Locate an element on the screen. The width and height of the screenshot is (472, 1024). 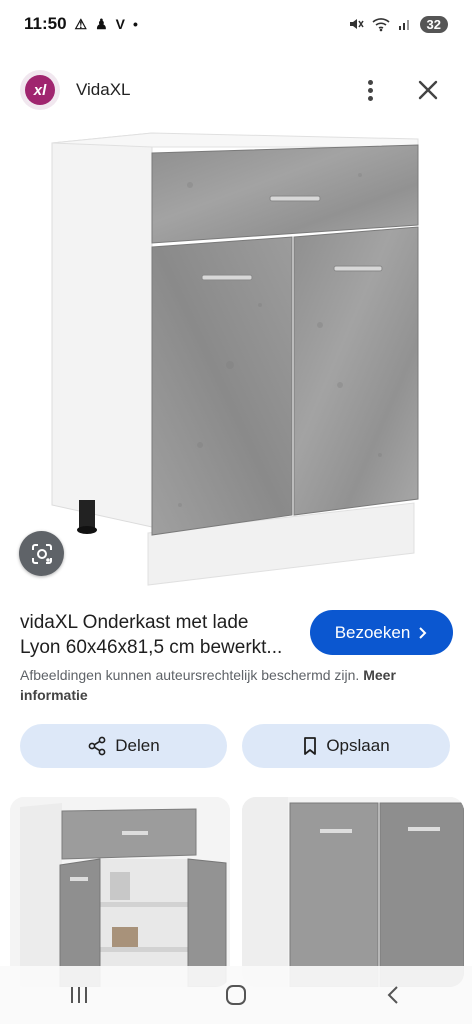
save-button: Opslaan is located at coordinates (346, 746).